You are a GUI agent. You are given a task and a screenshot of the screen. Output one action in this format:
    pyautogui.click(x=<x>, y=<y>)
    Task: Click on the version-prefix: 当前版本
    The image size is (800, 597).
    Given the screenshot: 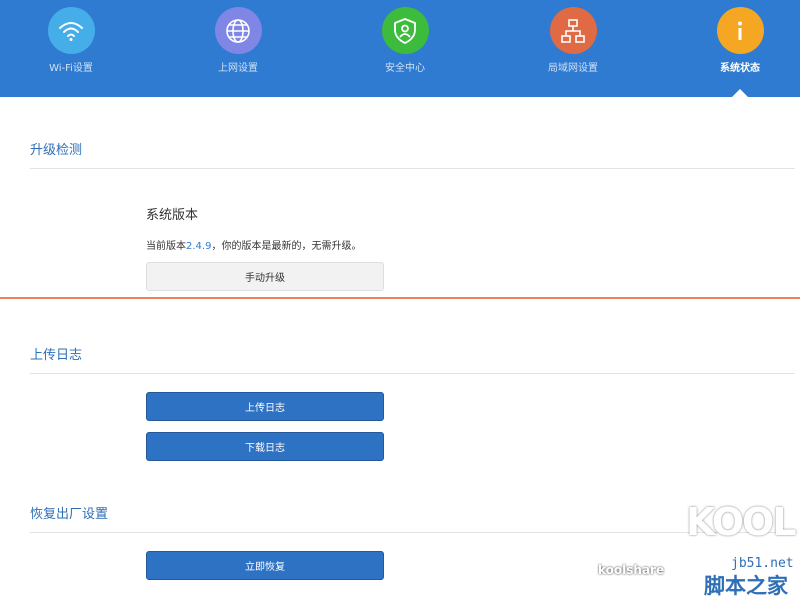 What is the action you would take?
    pyautogui.click(x=166, y=246)
    